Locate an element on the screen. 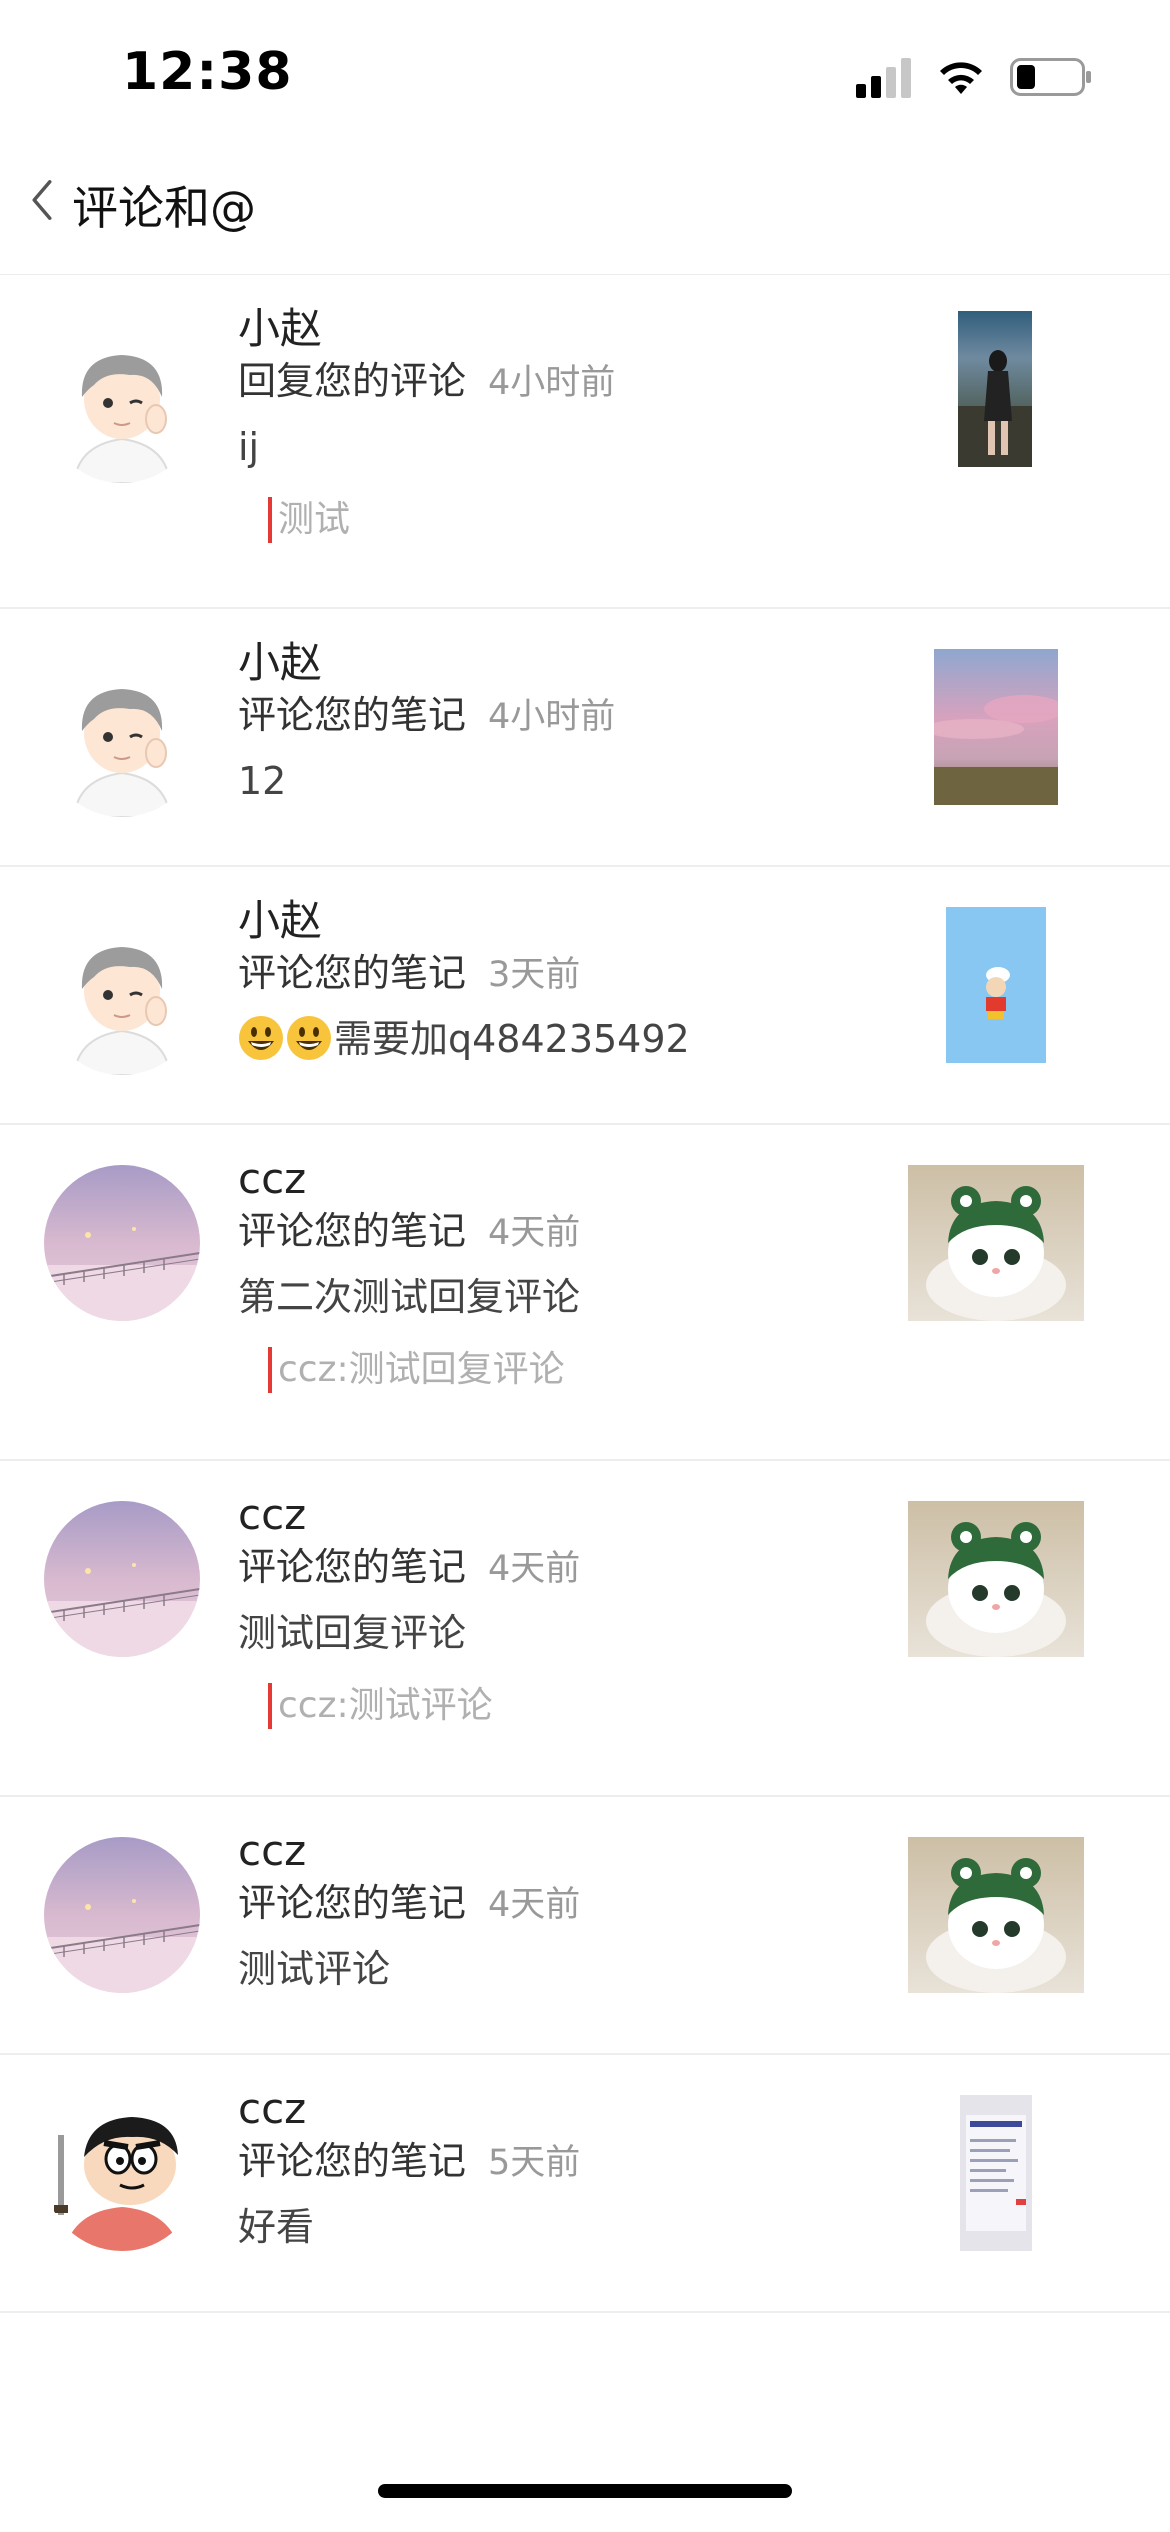 Image resolution: width=1170 pixels, height=2532 pixels. chevron-left-icon is located at coordinates (42, 200).